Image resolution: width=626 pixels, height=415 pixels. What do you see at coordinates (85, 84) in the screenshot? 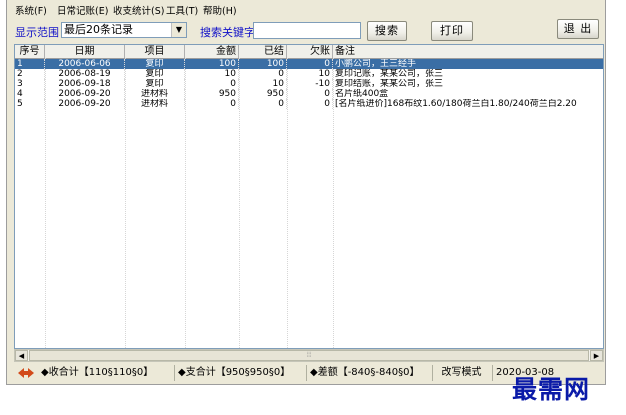
I see `cell-date: 2006-09-18` at bounding box center [85, 84].